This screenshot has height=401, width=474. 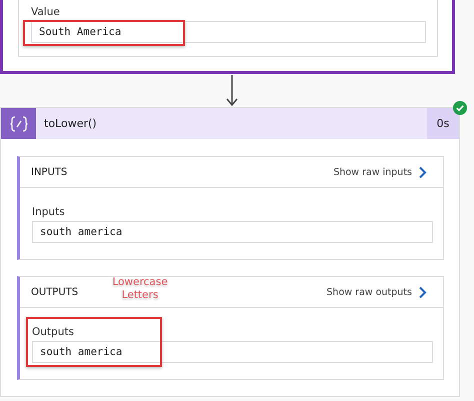 I want to click on field-label: Outputs, so click(x=53, y=332).